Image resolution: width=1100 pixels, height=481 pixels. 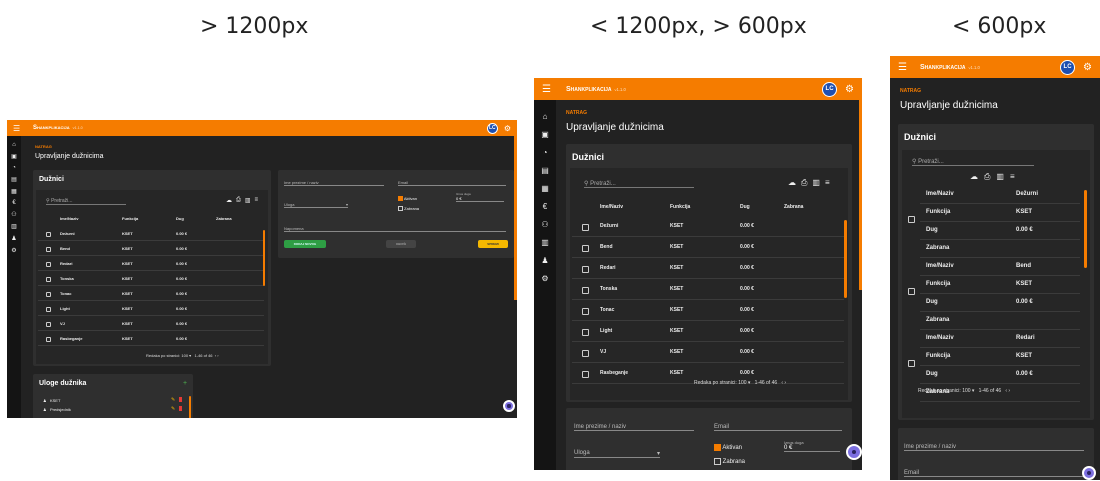 What do you see at coordinates (130, 218) in the screenshot?
I see `col-function: Funkcija` at bounding box center [130, 218].